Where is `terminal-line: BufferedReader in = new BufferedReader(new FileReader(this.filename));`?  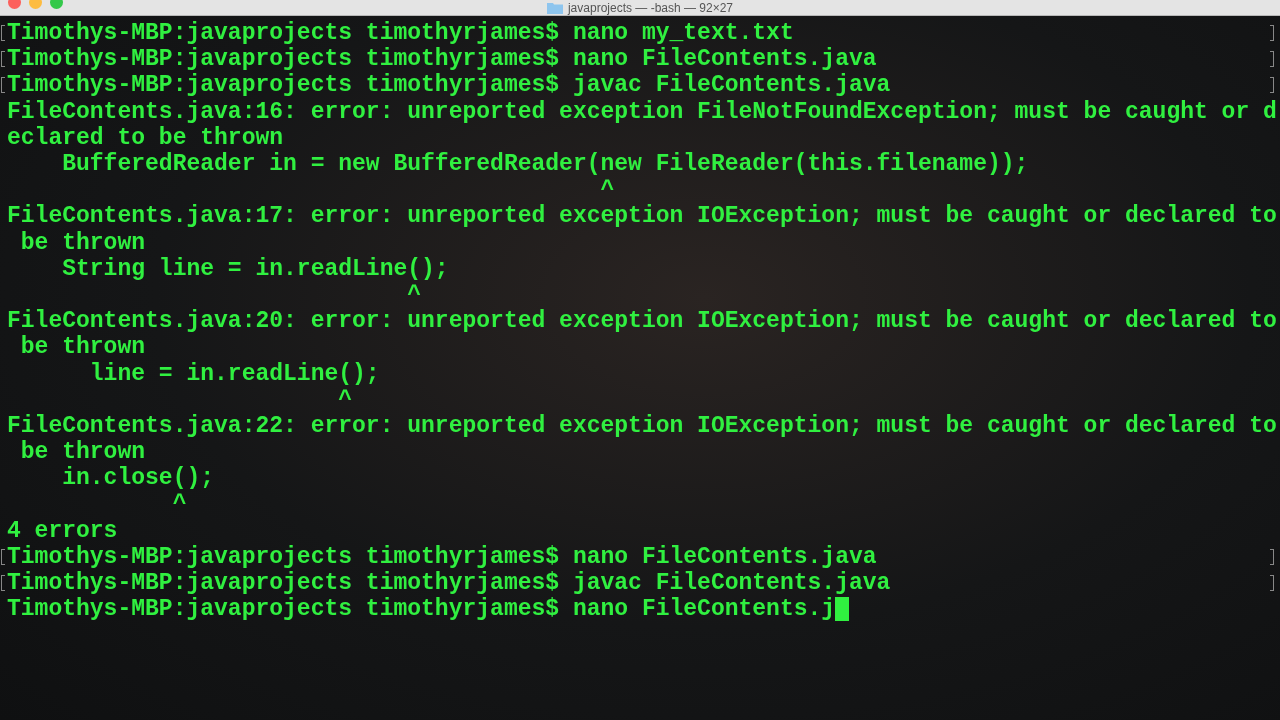 terminal-line: BufferedReader in = new BufferedReader(new FileReader(this.filename)); is located at coordinates (545, 164).